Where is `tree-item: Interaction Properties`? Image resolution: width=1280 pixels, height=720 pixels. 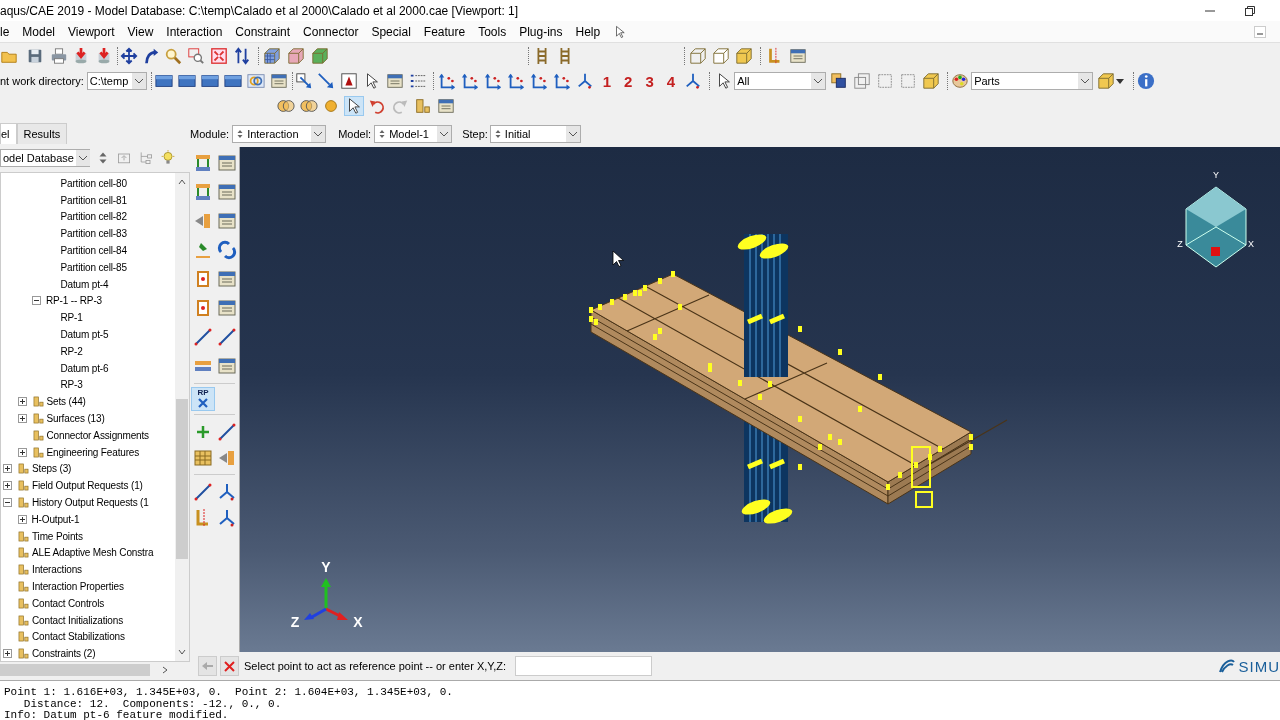
tree-item: Interaction Properties is located at coordinates (78, 586).